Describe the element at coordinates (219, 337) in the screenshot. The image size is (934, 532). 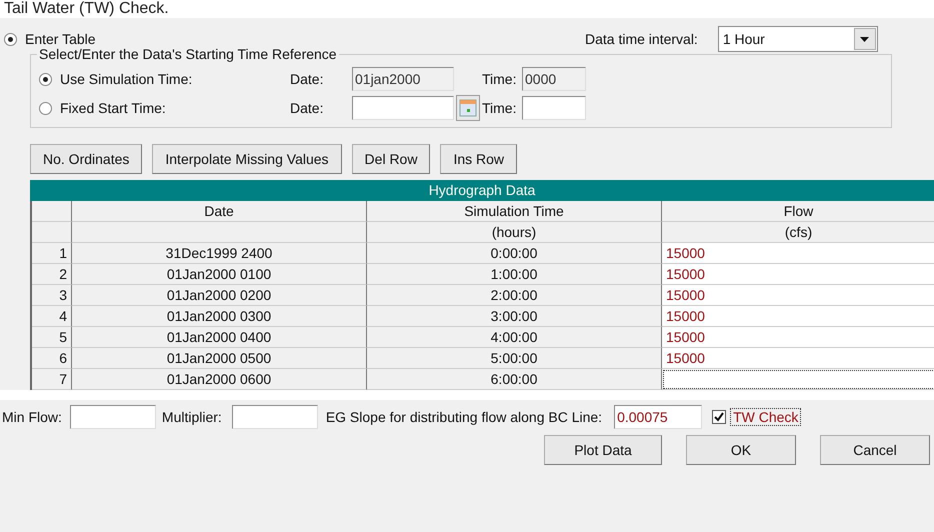
I see `table-cell: 01Jan2000 0400` at that location.